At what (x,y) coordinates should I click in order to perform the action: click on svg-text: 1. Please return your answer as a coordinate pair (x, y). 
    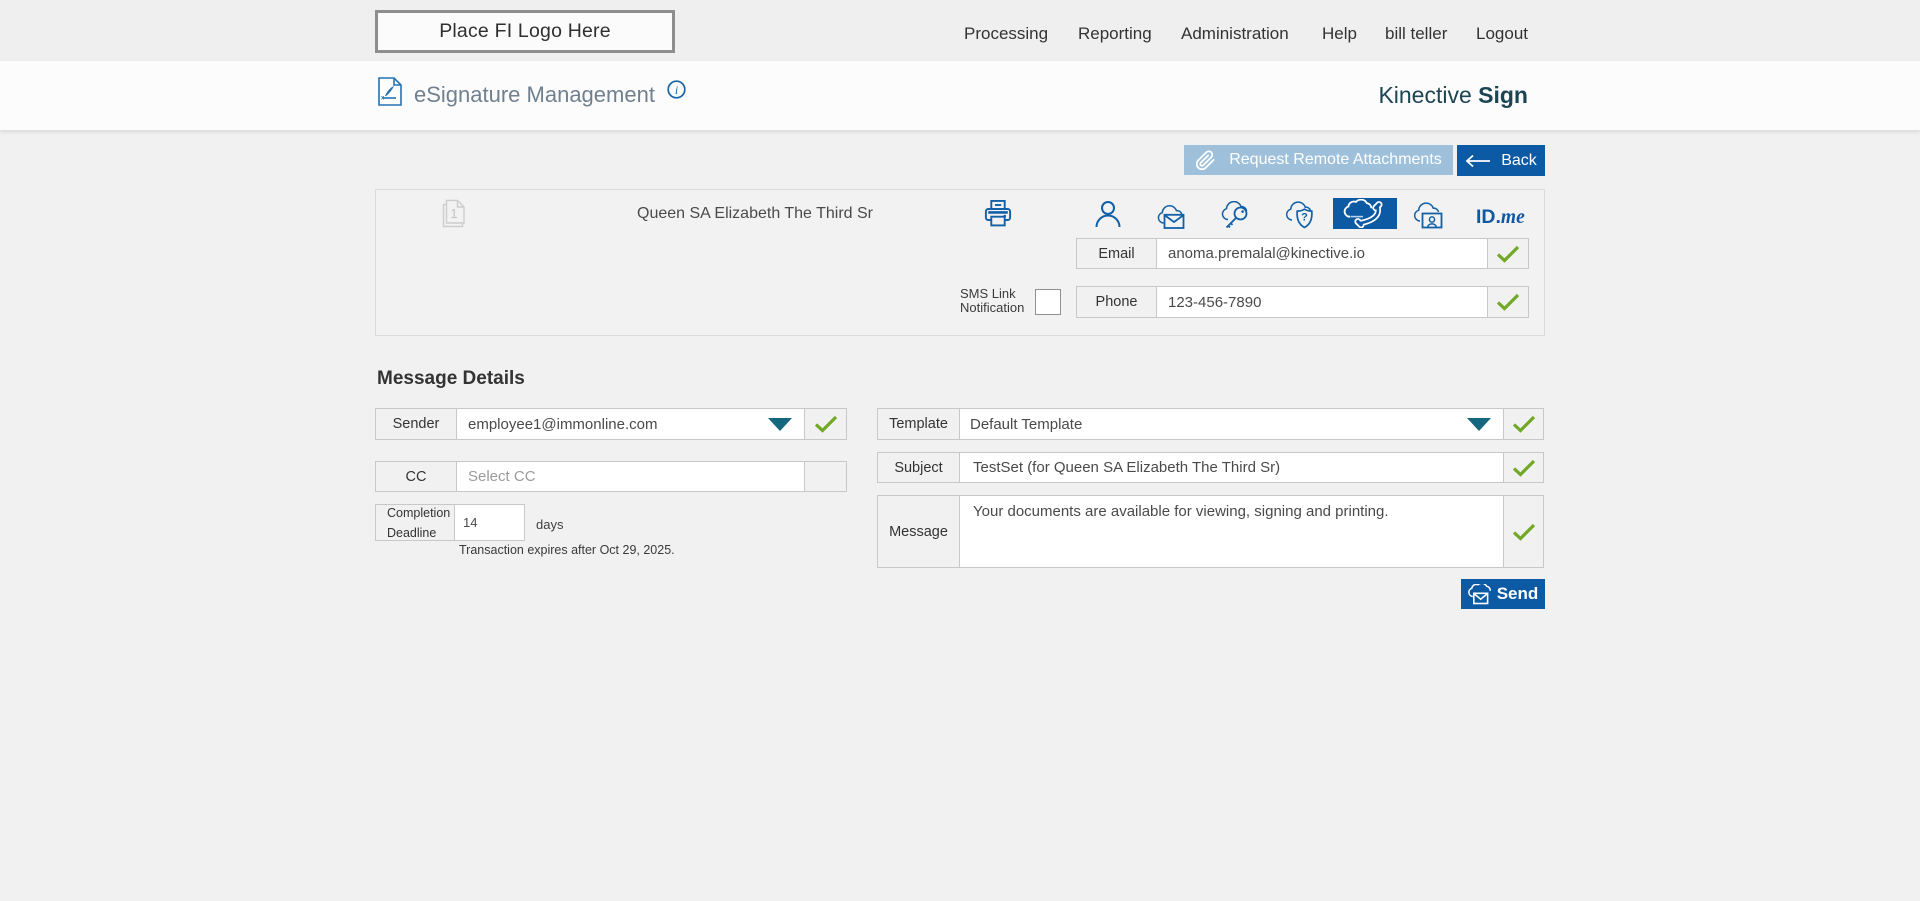
    Looking at the image, I should click on (453, 213).